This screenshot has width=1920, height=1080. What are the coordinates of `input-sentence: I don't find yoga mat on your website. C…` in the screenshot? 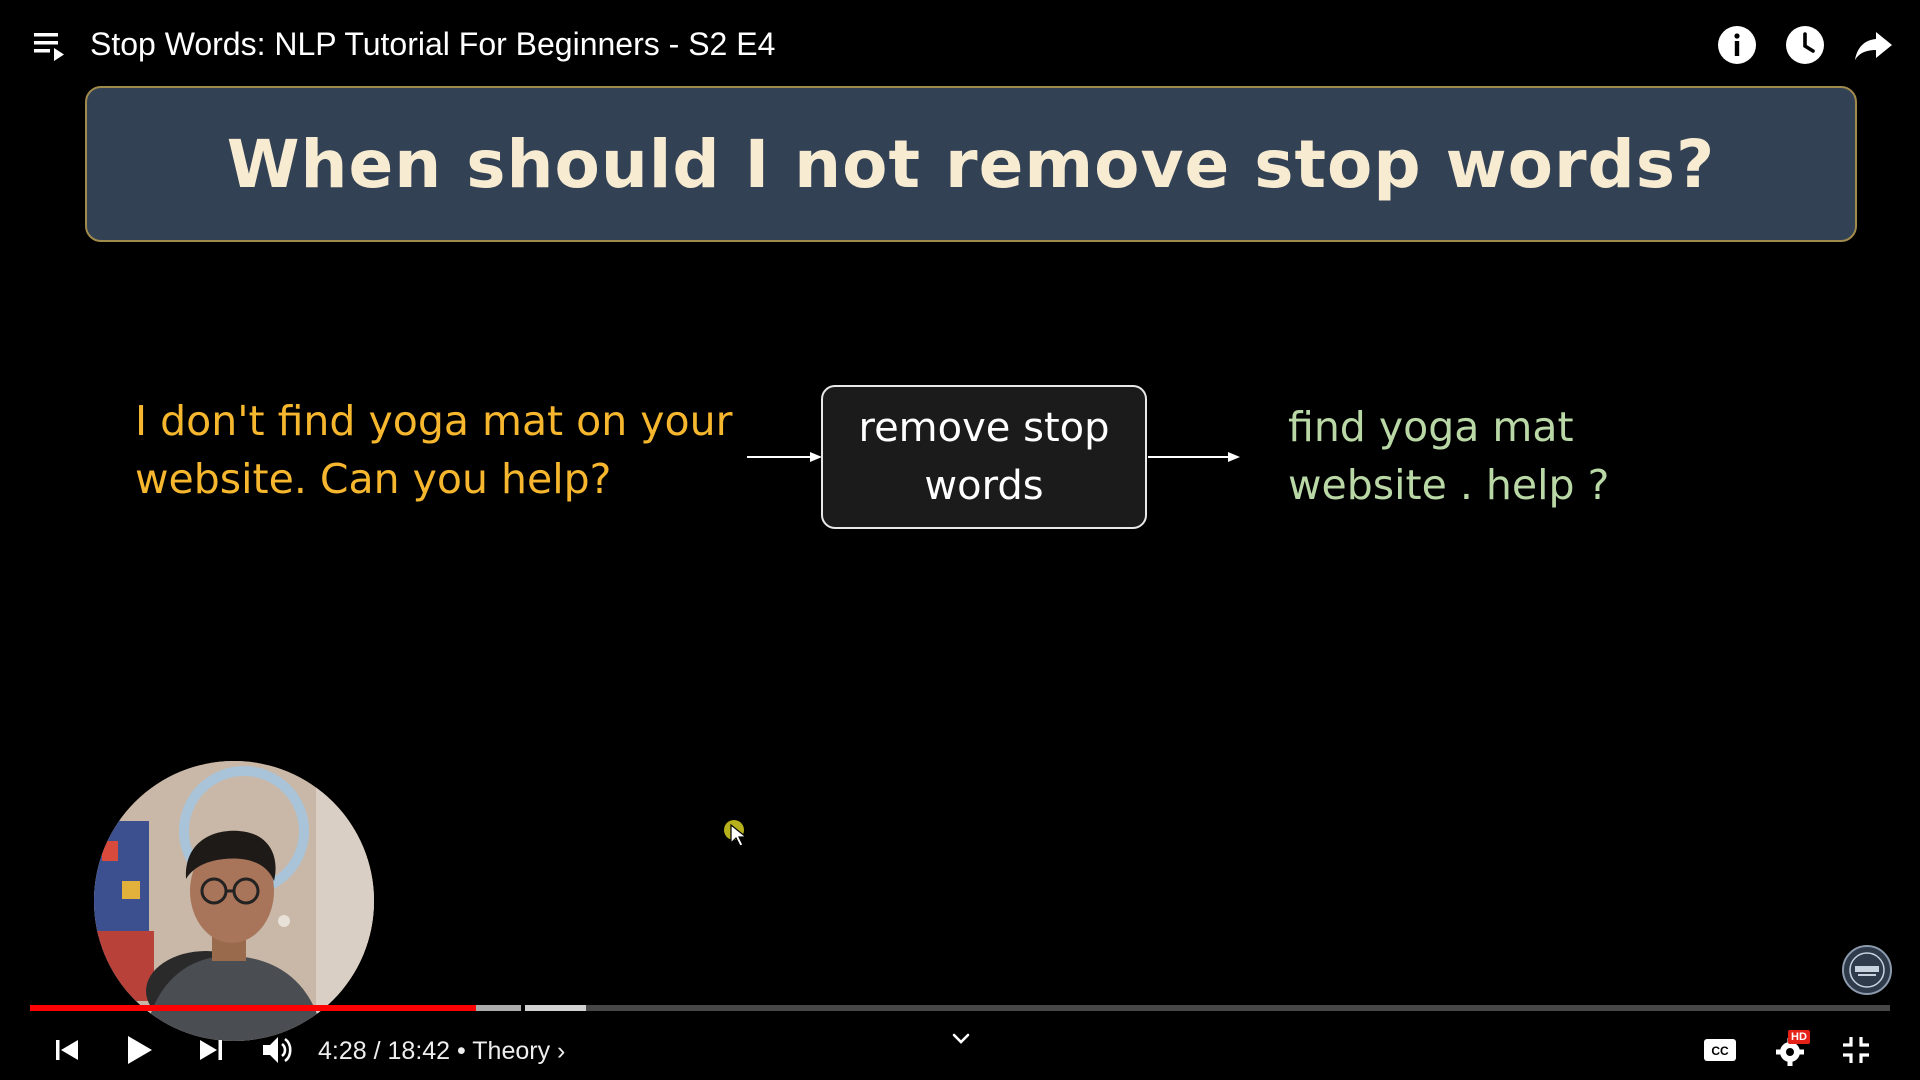 It's located at (434, 450).